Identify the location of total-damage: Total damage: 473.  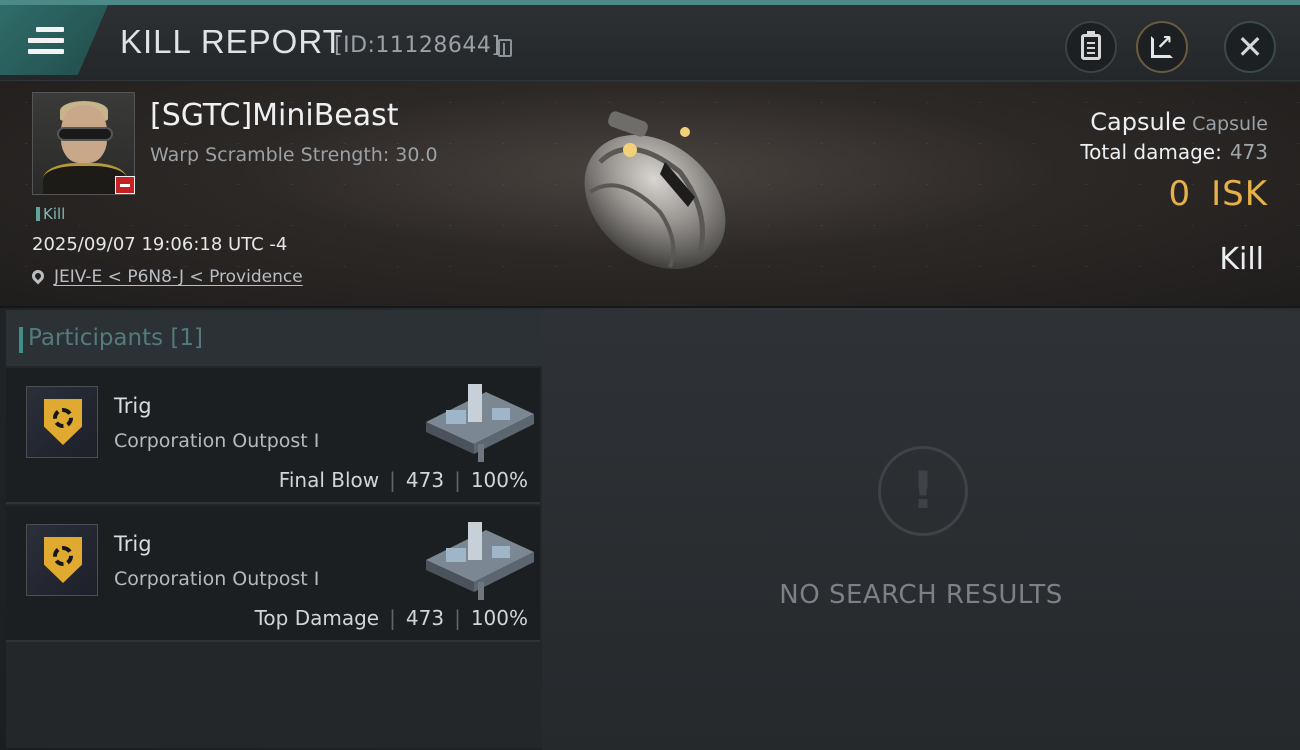
(1174, 152).